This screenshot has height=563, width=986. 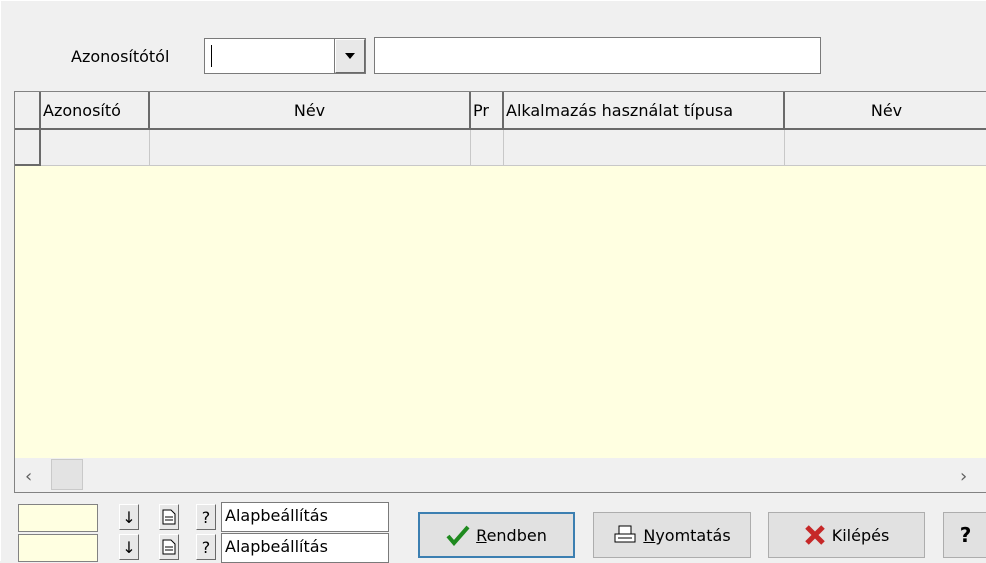 I want to click on print-button: Nyomtatás, so click(x=672, y=535).